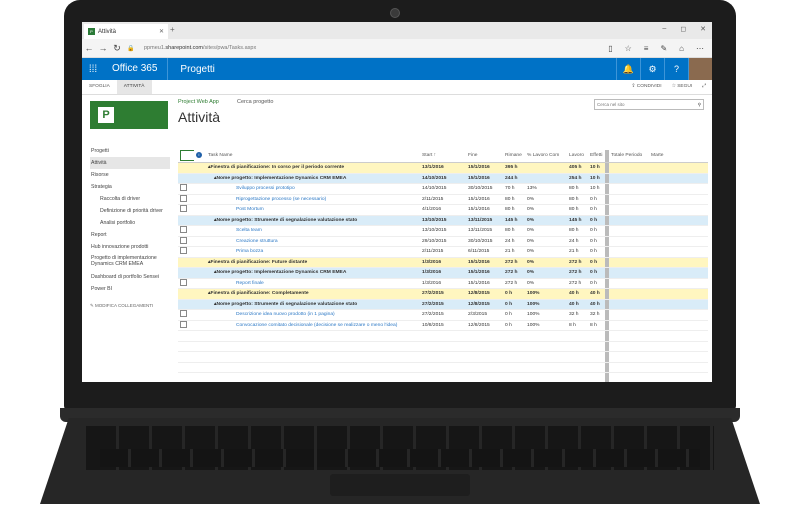 The height and width of the screenshot is (514, 800). What do you see at coordinates (130, 247) in the screenshot?
I see `nav-item-hub-innovazione: Hub innovazione prodotti` at bounding box center [130, 247].